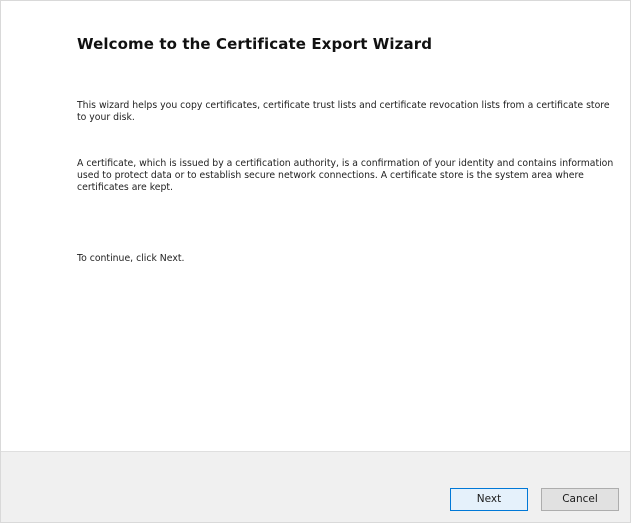 Image resolution: width=631 pixels, height=523 pixels. What do you see at coordinates (255, 44) in the screenshot?
I see `wizard-title: Welcome to the Certificate Export Wizard` at bounding box center [255, 44].